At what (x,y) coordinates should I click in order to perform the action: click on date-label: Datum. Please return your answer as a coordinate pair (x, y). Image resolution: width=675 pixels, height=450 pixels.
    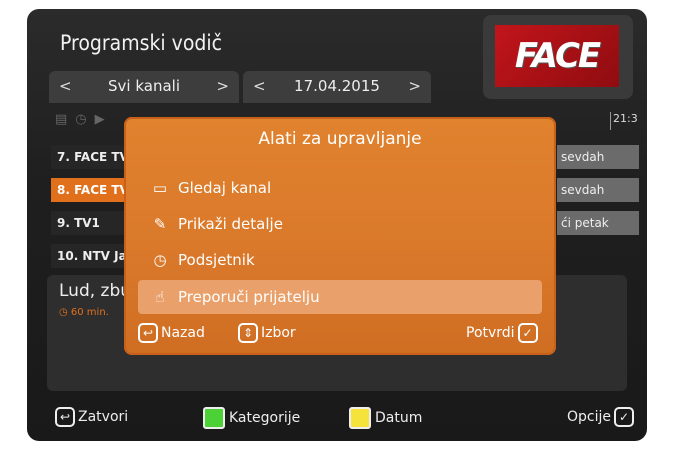
    Looking at the image, I should click on (399, 418).